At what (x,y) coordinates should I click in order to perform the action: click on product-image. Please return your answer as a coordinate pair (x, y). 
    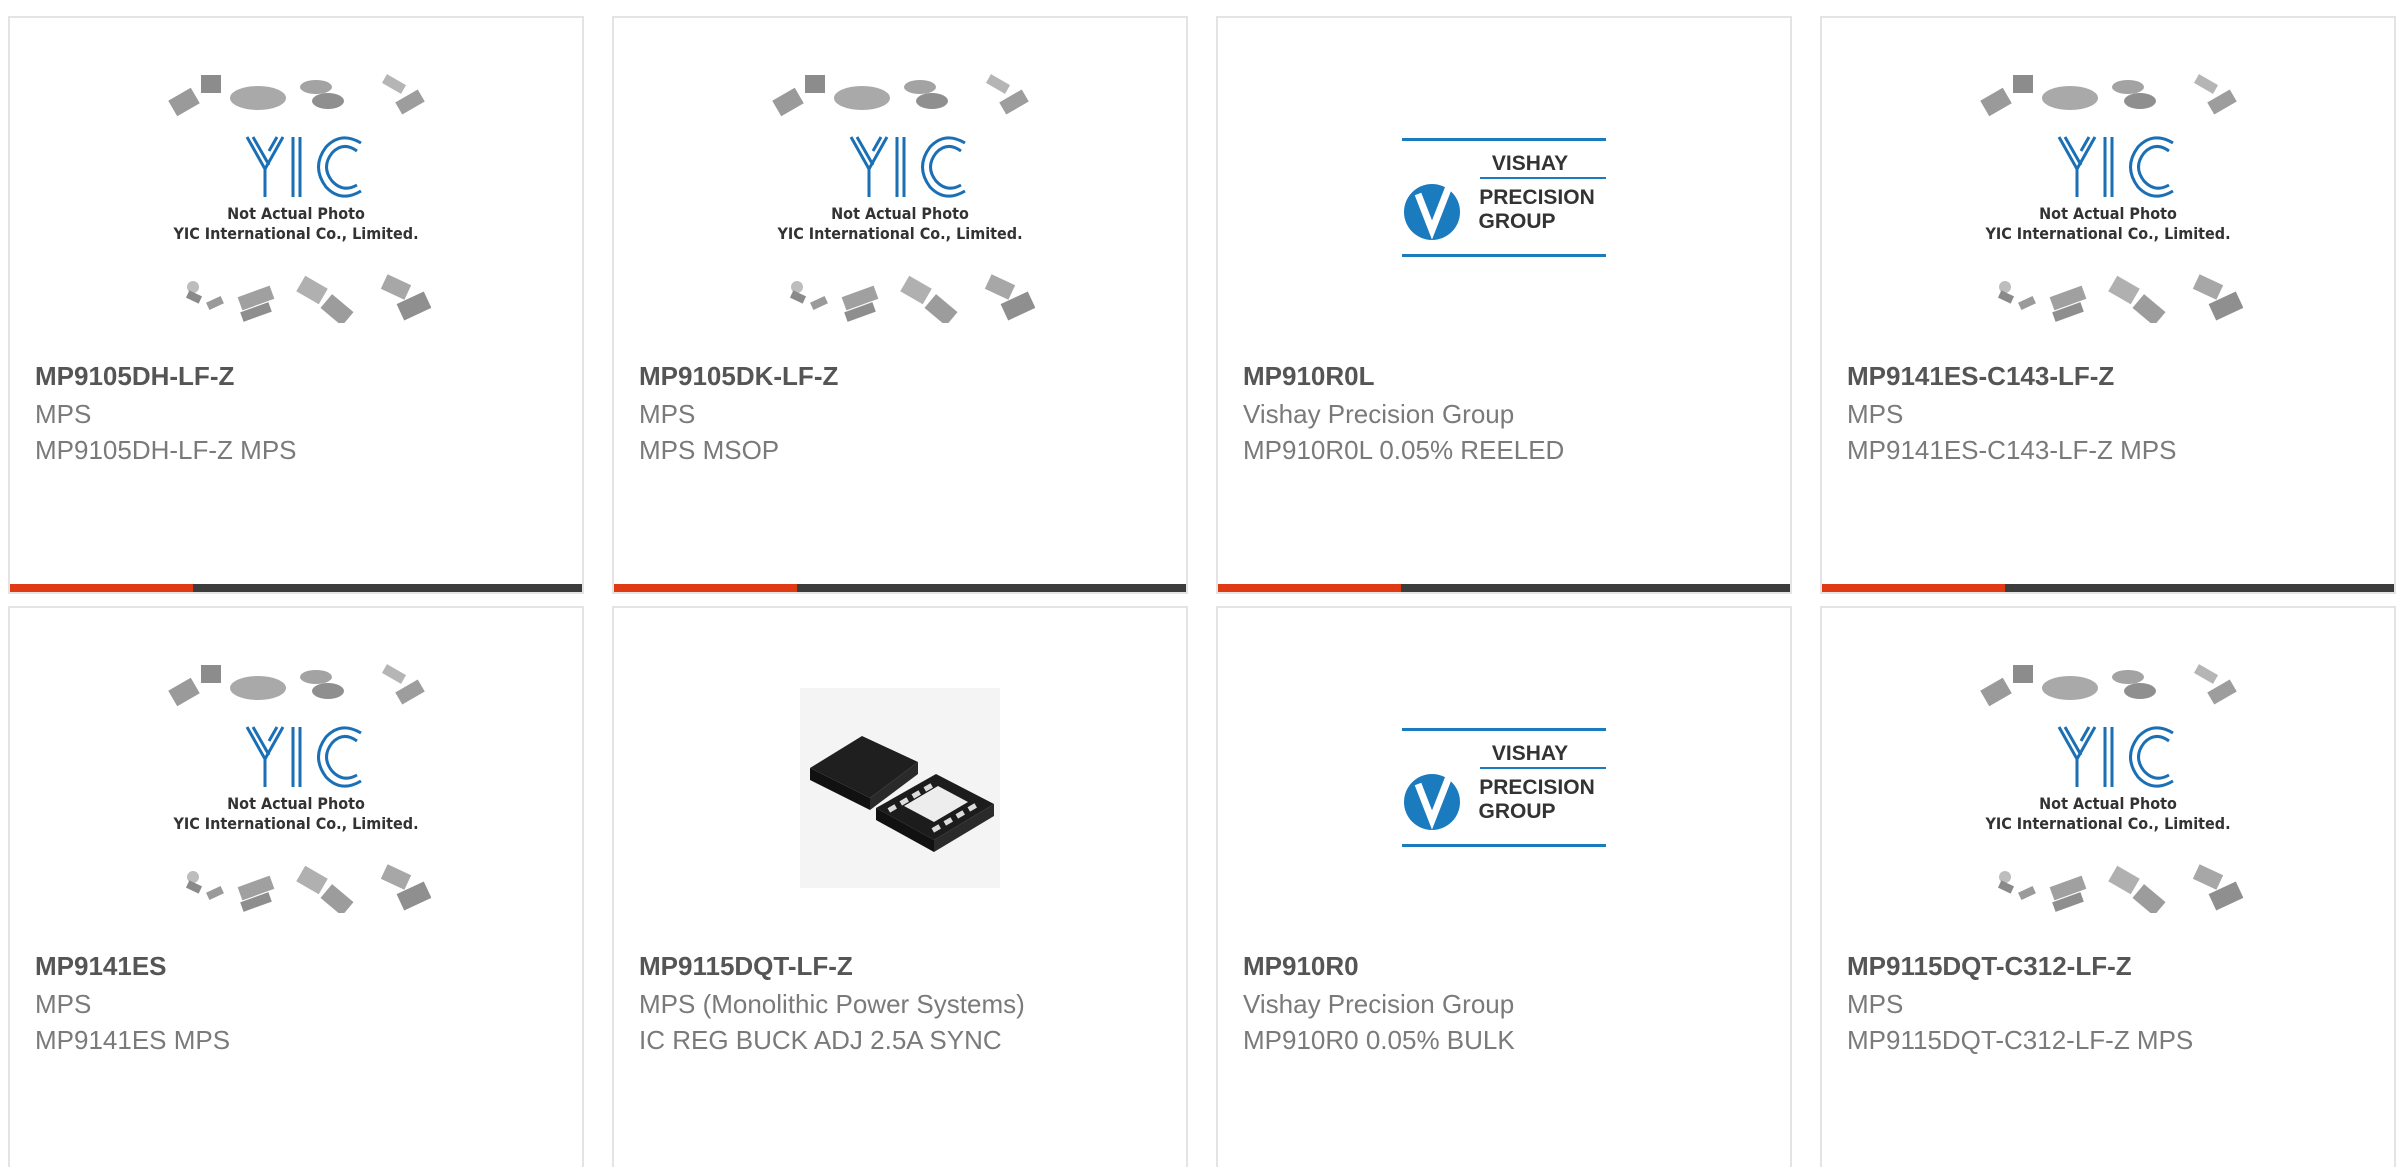
    Looking at the image, I should click on (900, 788).